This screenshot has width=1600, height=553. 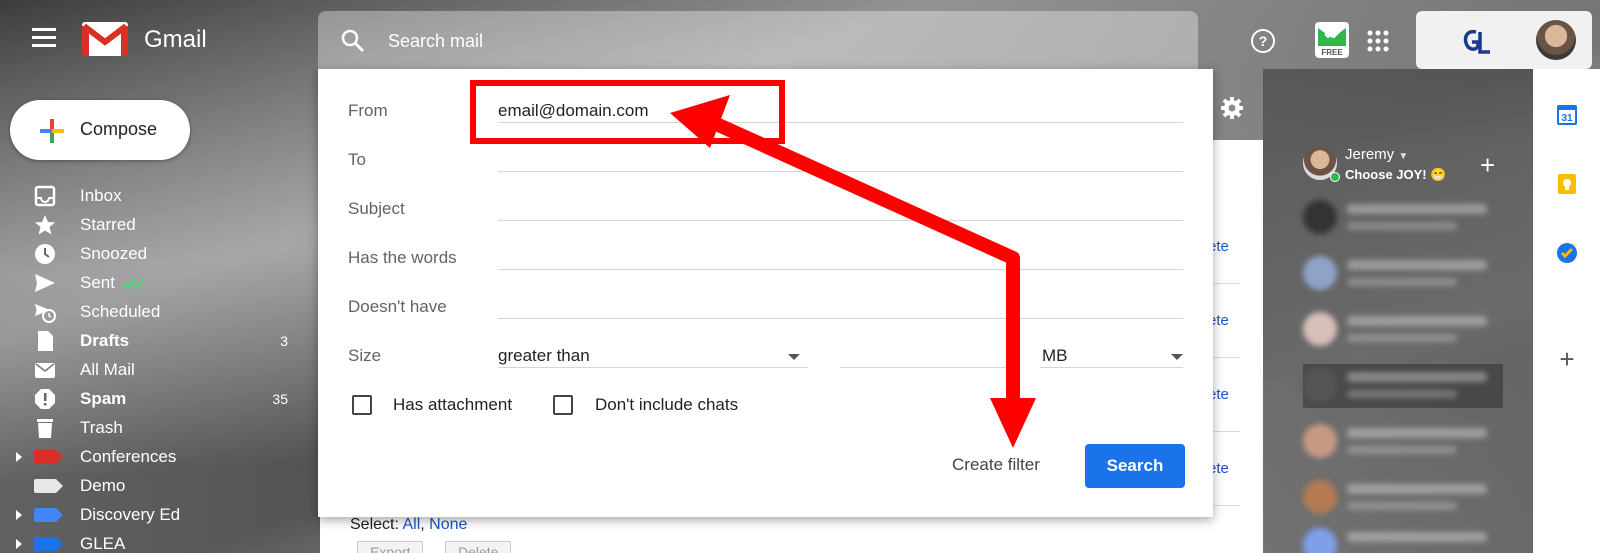 What do you see at coordinates (1487, 165) in the screenshot?
I see `new-chat-plus-icon: +` at bounding box center [1487, 165].